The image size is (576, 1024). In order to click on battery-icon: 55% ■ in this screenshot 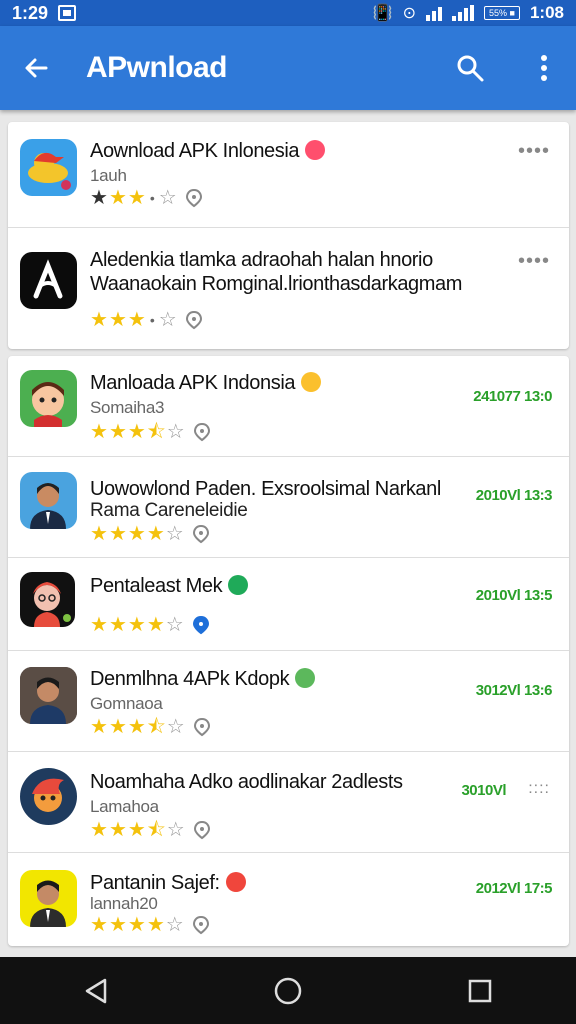, I will do `click(502, 13)`.